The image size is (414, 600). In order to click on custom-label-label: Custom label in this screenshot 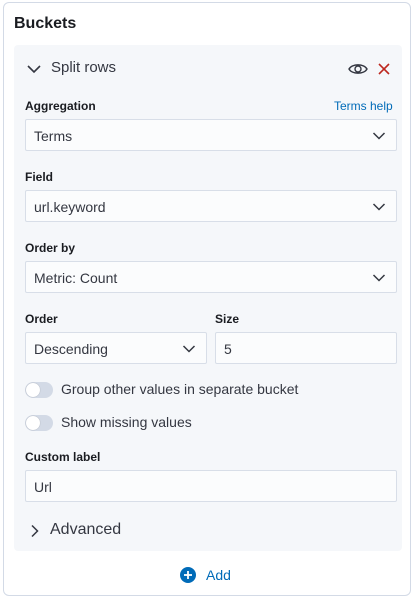, I will do `click(63, 457)`.